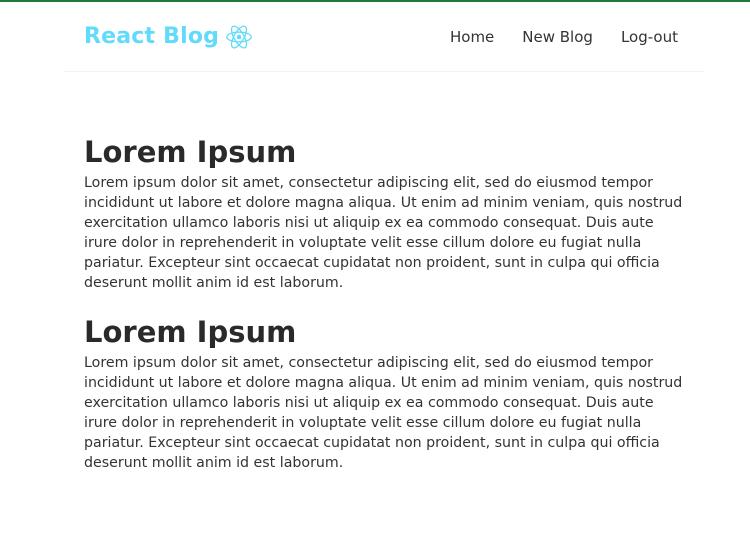  Describe the element at coordinates (557, 37) in the screenshot. I see `nav-link-new-blog: New Blog` at that location.